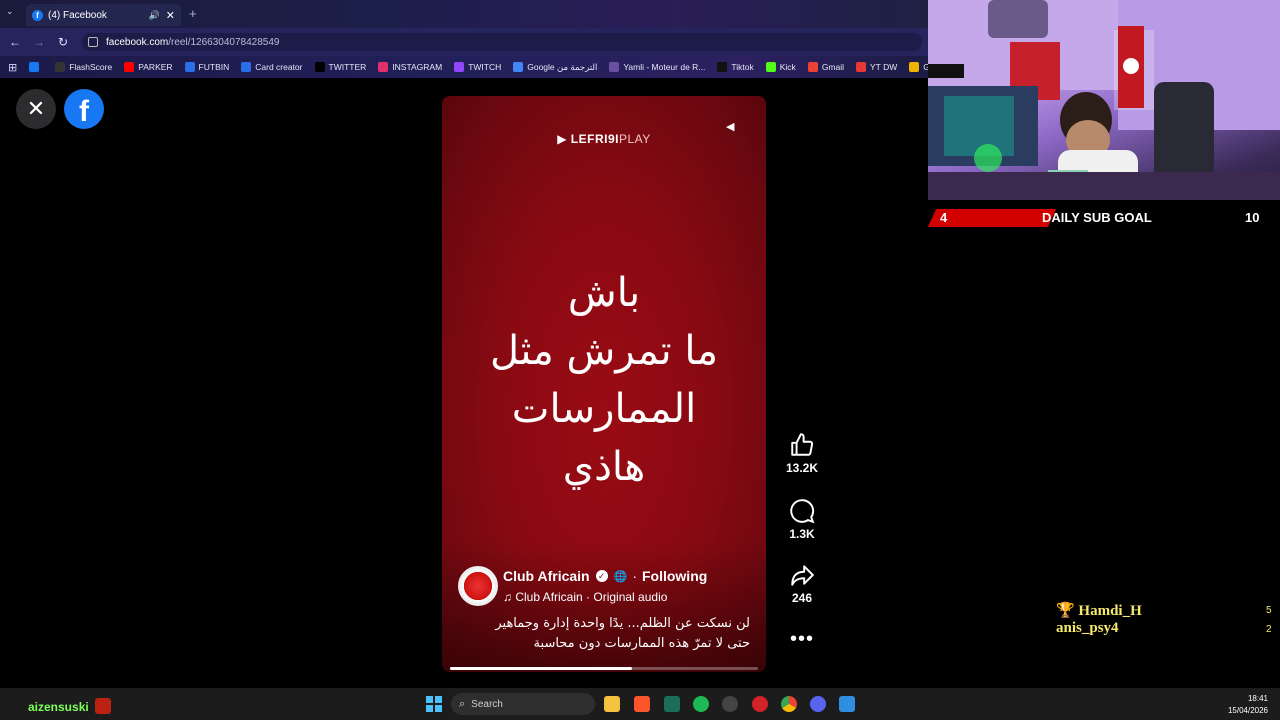 This screenshot has height=720, width=1280. Describe the element at coordinates (37, 15) in the screenshot. I see `facebook-favicon-icon: f` at that location.